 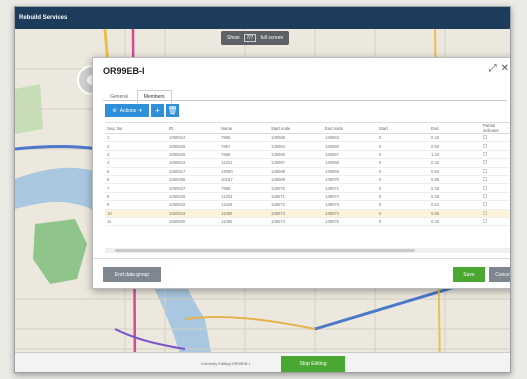 I want to click on map-toolbar: Show 7/7 full screen, so click(x=255, y=38).